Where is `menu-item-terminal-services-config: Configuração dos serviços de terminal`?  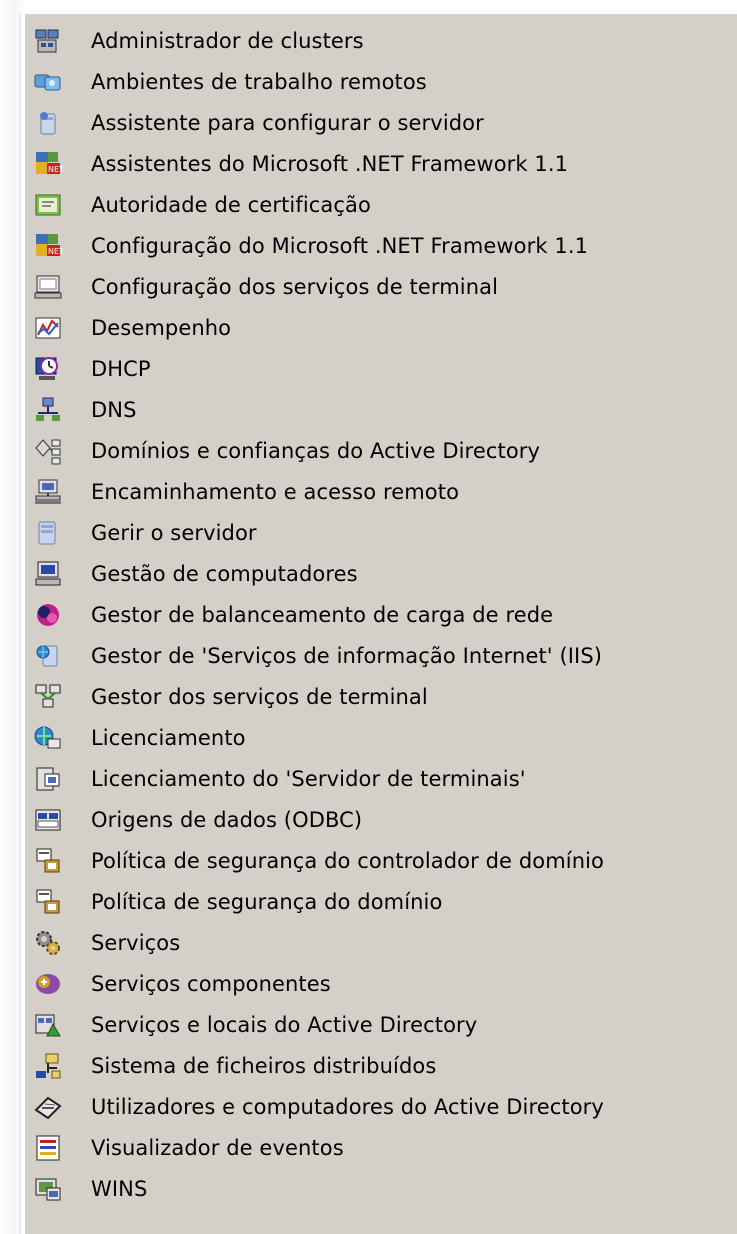
menu-item-terminal-services-config: Configuração dos serviços de terminal is located at coordinates (381, 286).